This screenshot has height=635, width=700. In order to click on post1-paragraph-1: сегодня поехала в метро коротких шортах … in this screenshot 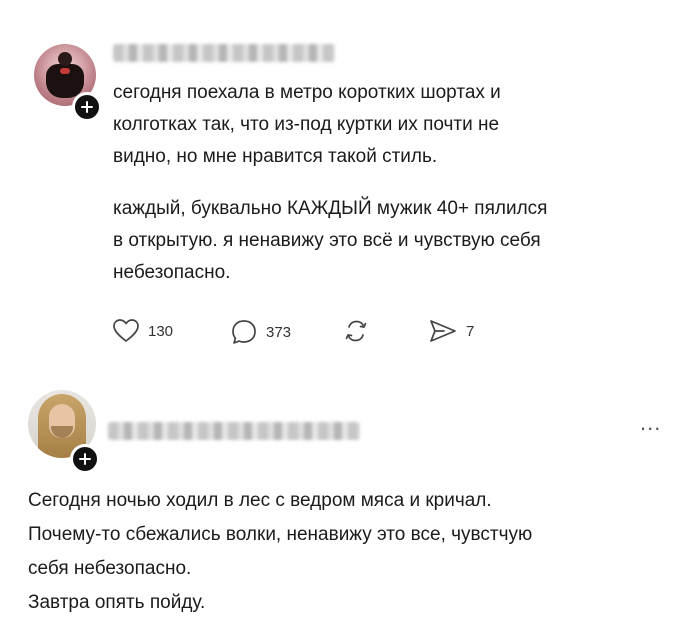, I will do `click(307, 124)`.